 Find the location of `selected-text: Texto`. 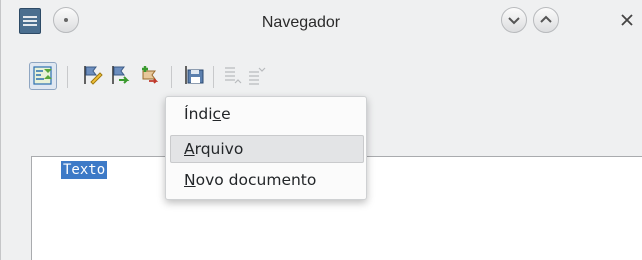

selected-text: Texto is located at coordinates (84, 170).